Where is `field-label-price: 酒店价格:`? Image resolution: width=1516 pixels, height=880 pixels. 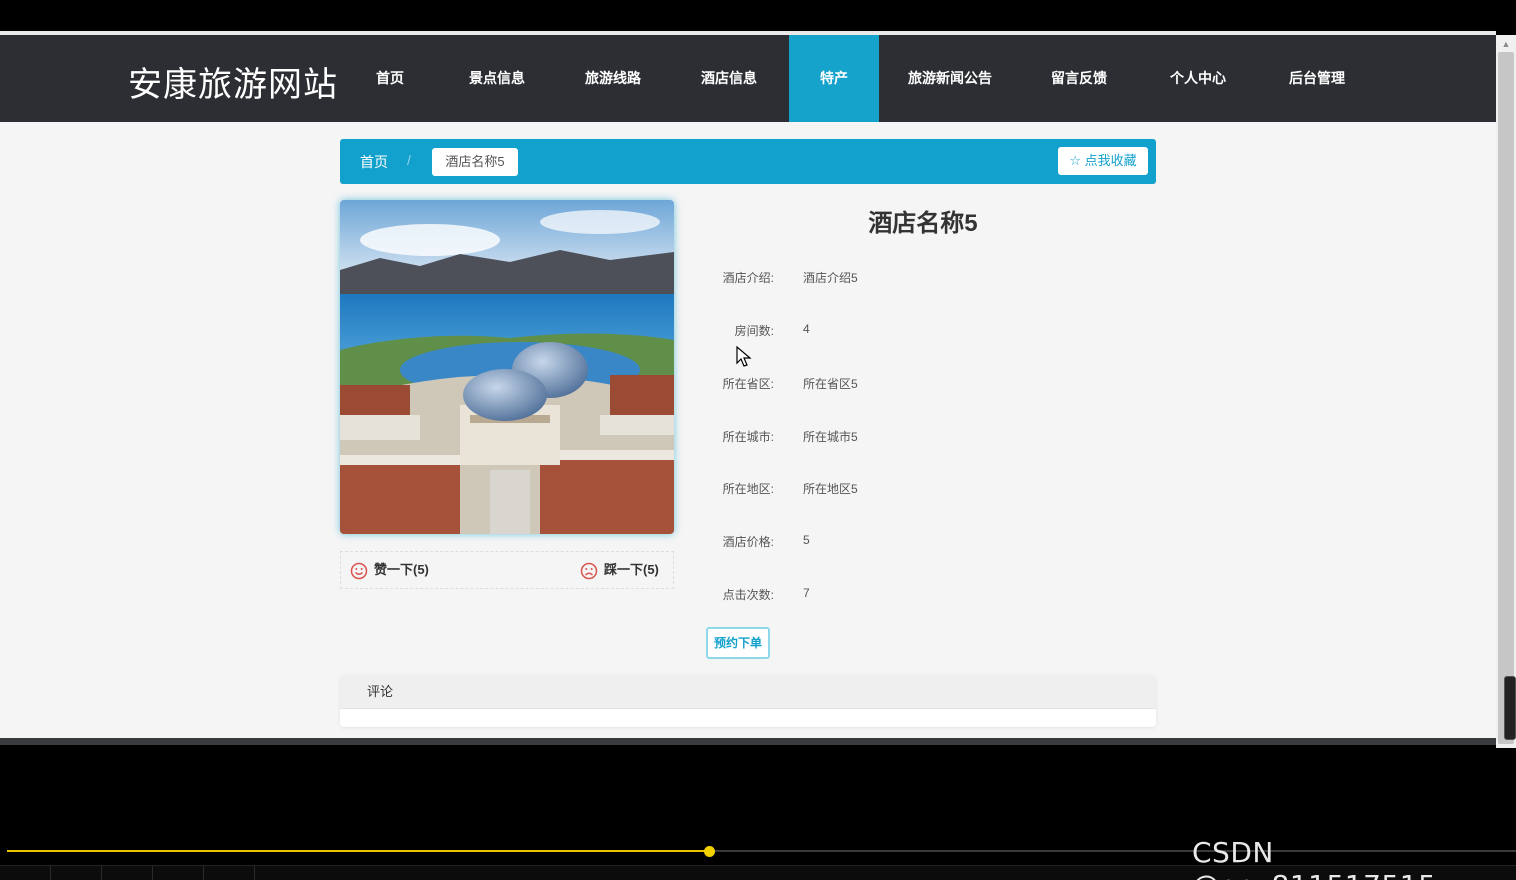
field-label-price: 酒店价格: is located at coordinates (748, 542).